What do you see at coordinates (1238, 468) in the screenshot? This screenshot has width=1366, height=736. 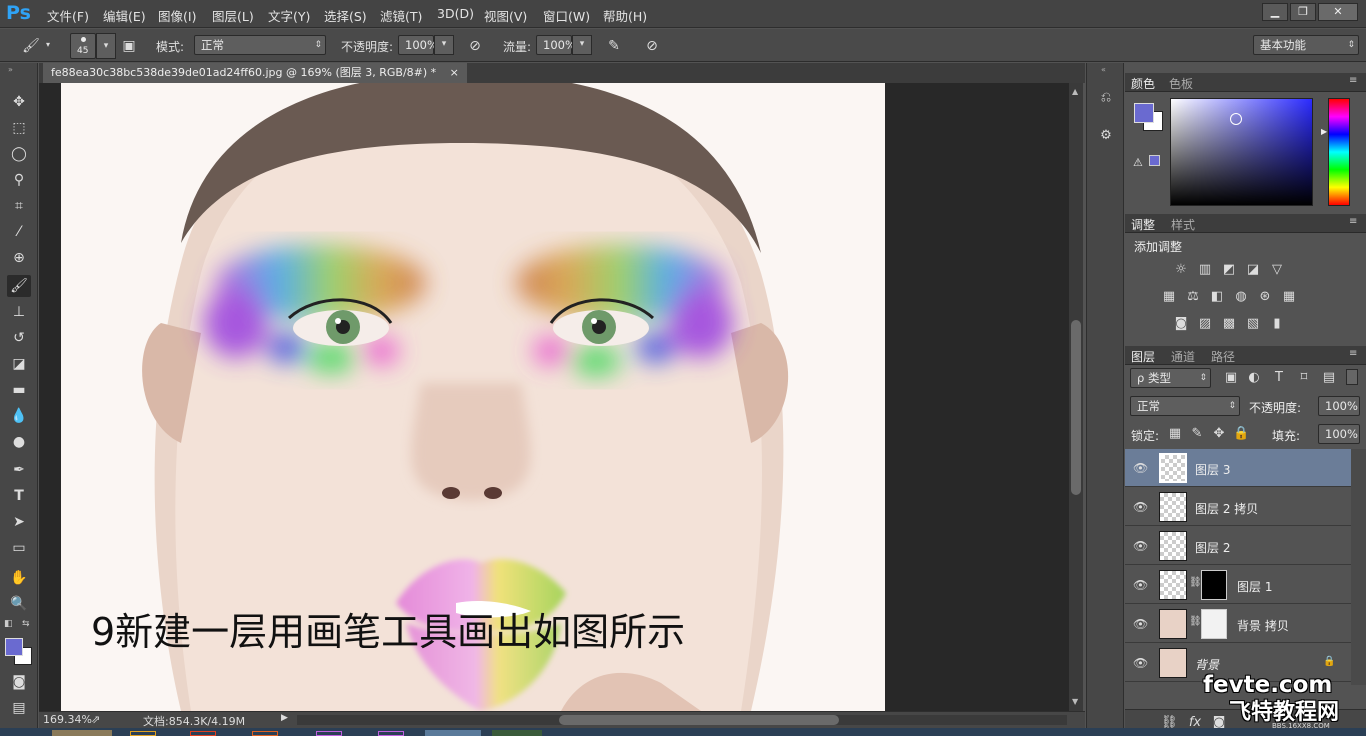 I see `layer-row: 👁 图层 3` at bounding box center [1238, 468].